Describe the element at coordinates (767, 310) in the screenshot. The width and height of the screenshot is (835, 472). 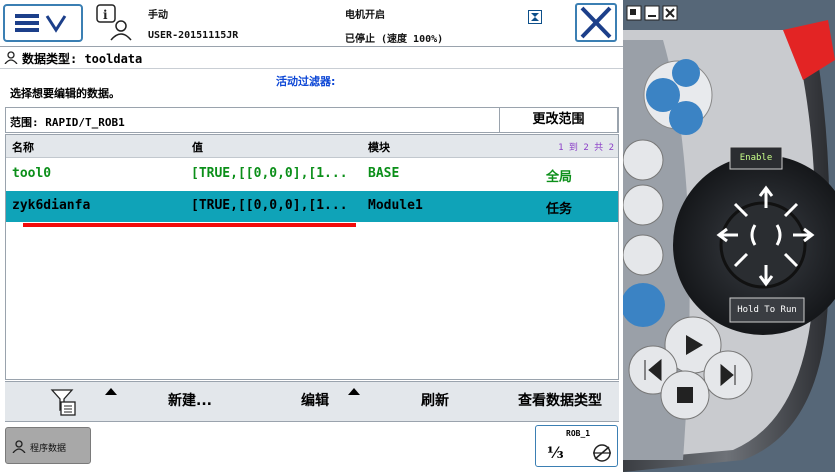
I see `hold-to-run-label: Hold To Run` at that location.